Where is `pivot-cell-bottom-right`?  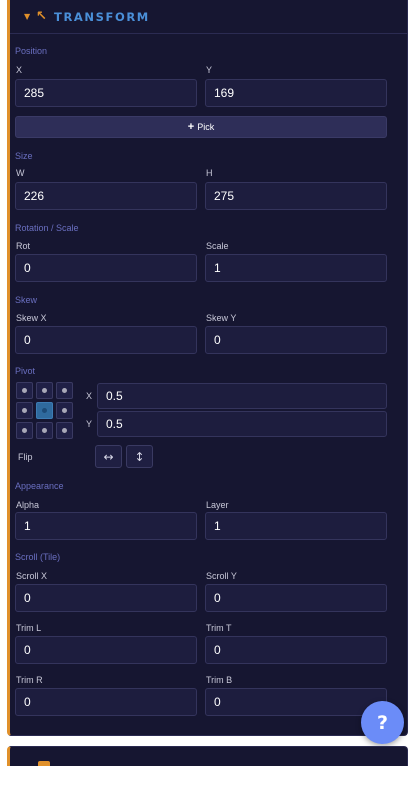 pivot-cell-bottom-right is located at coordinates (64, 430).